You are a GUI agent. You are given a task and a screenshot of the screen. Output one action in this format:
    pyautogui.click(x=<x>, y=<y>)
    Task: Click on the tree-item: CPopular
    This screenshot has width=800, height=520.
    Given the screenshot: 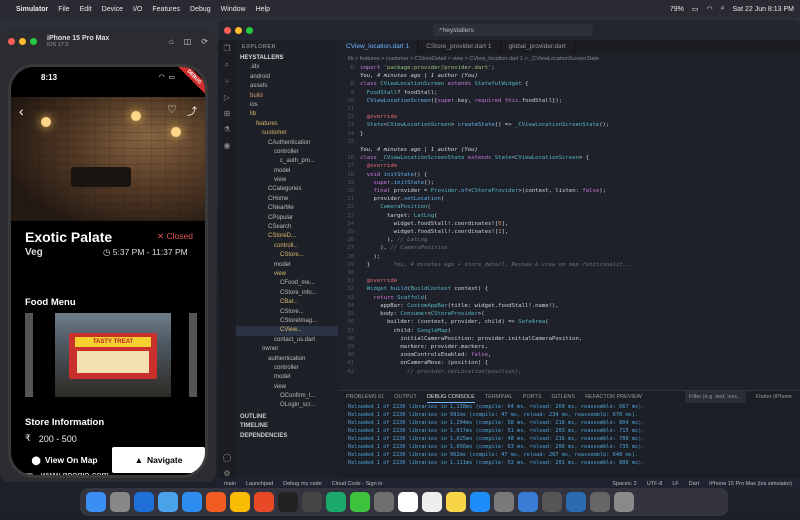 What is the action you would take?
    pyautogui.click(x=287, y=218)
    